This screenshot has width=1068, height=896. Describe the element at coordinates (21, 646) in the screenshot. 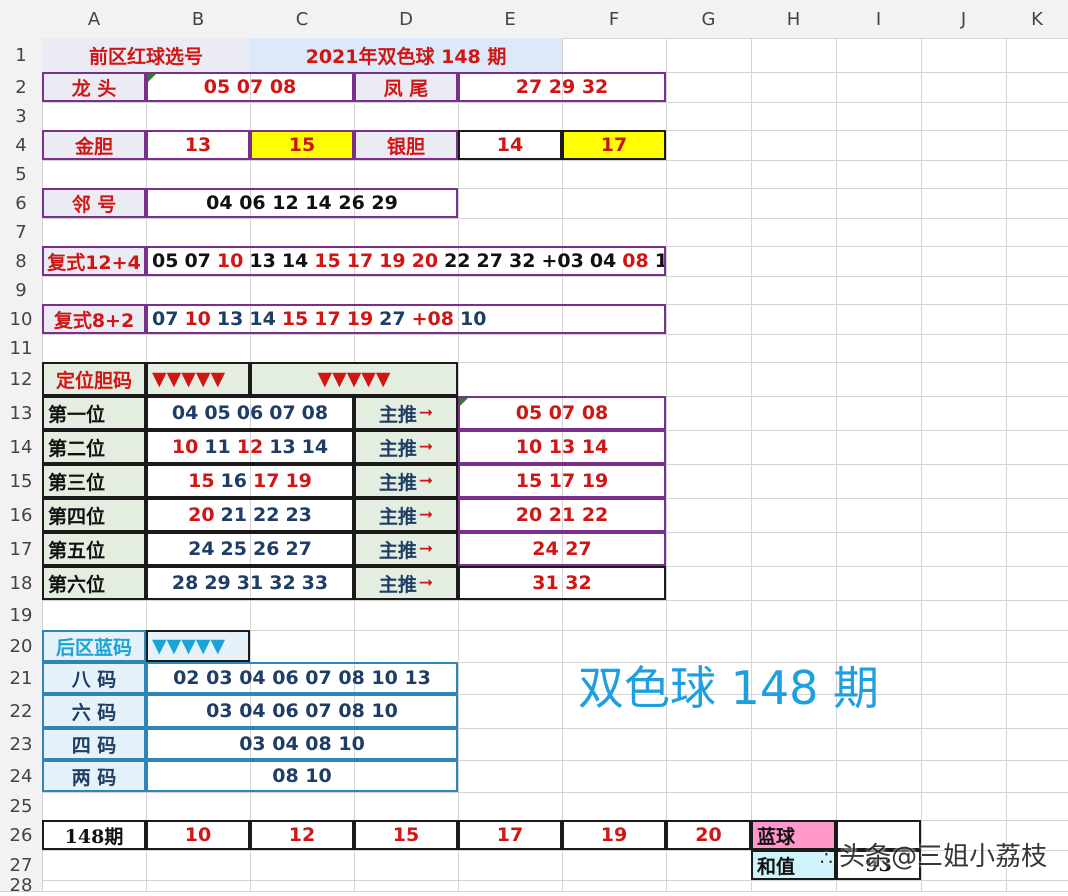

I see `row-header: 20` at that location.